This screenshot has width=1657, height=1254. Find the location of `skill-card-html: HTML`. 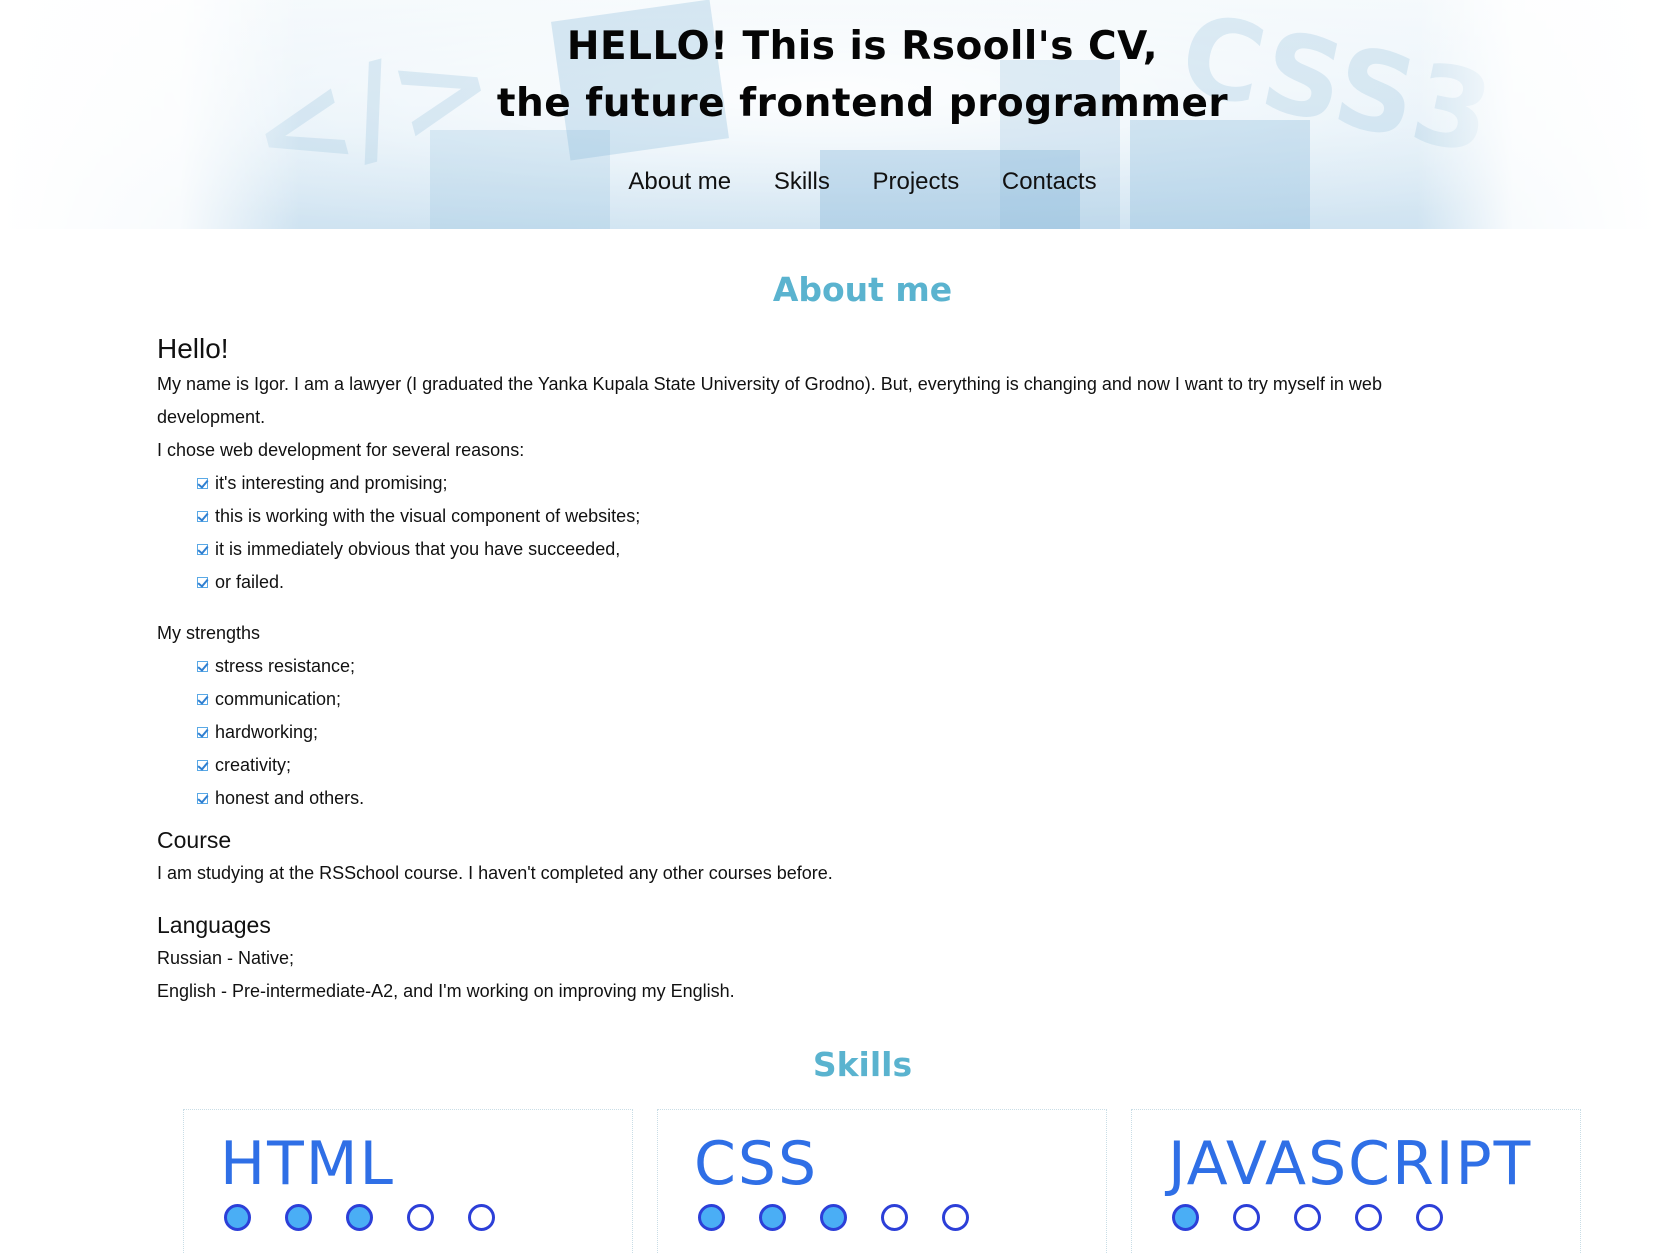

skill-card-html: HTML is located at coordinates (408, 1181).